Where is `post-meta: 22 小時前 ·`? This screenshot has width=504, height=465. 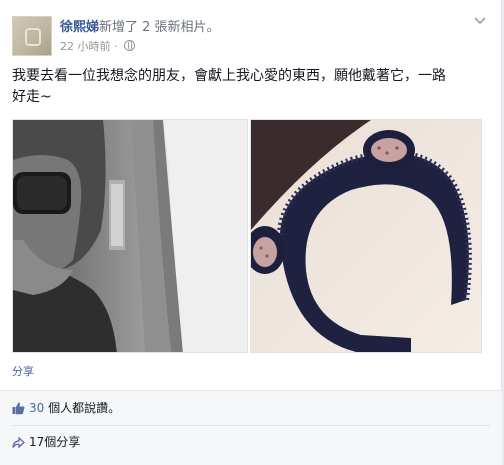 post-meta: 22 小時前 · is located at coordinates (97, 46).